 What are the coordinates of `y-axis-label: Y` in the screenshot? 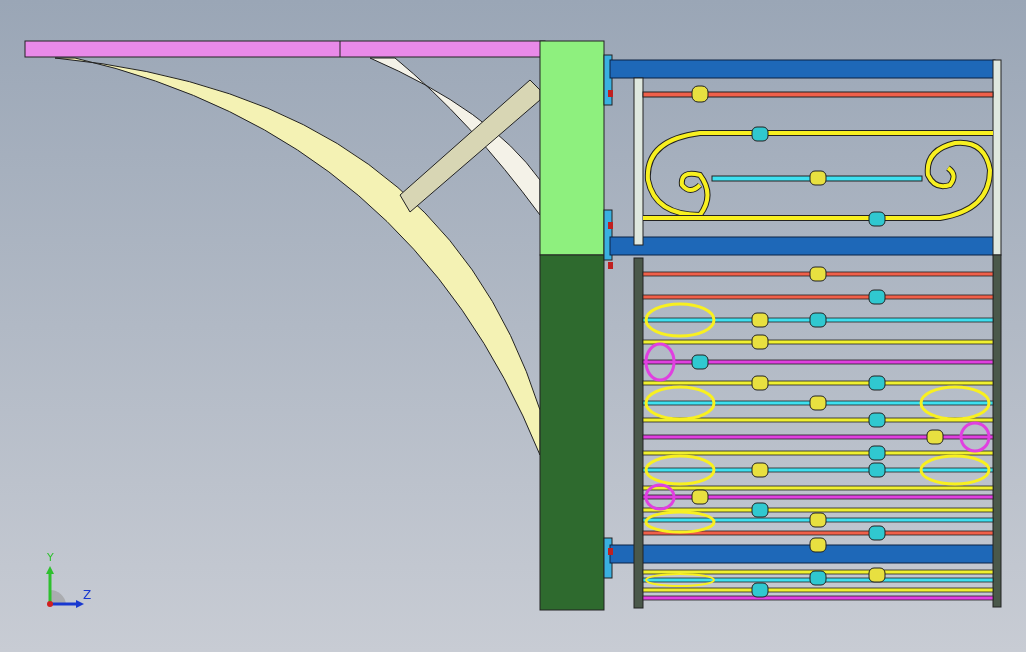 It's located at (50, 557).